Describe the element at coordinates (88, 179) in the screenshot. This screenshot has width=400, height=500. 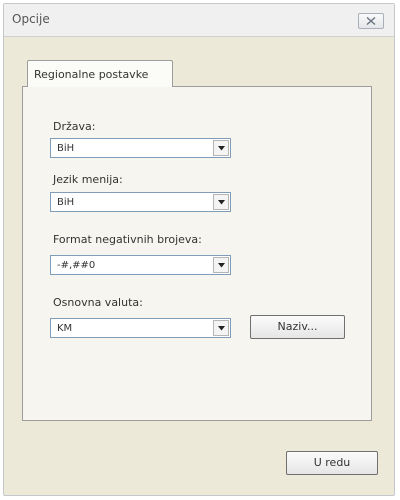
I see `menu-language-label: Jezik menija:` at that location.